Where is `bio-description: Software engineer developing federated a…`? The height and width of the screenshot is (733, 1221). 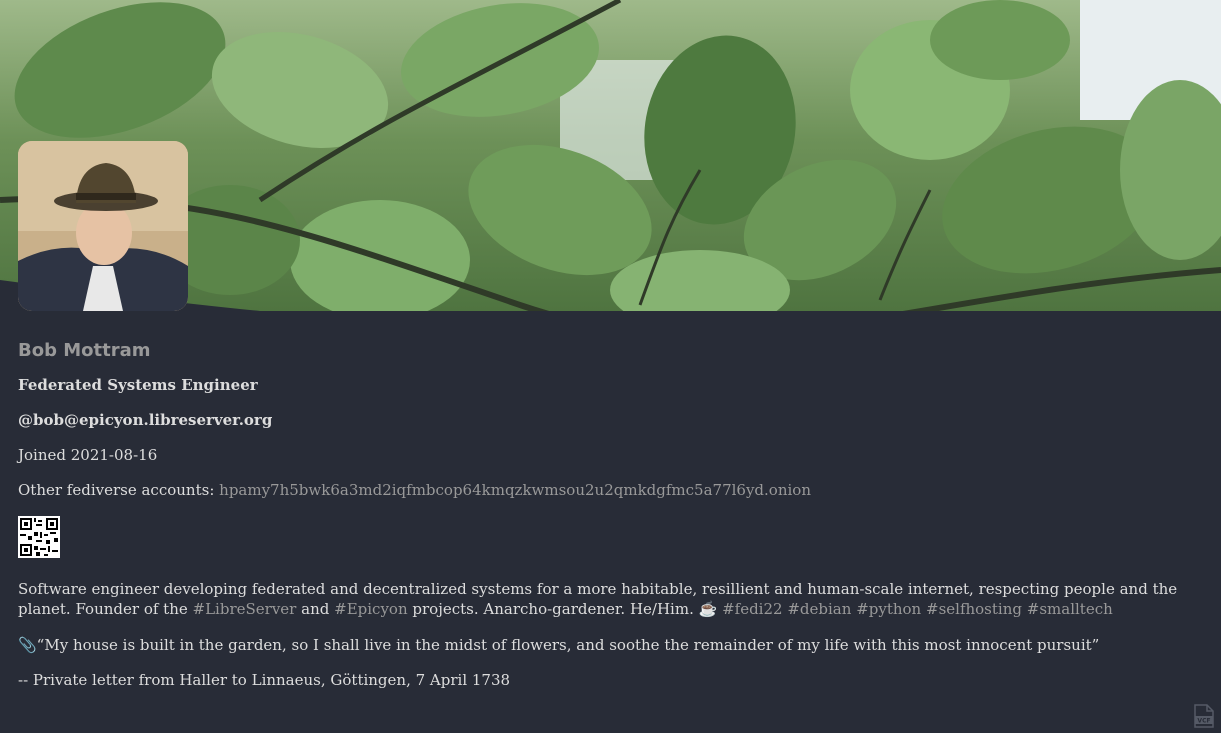
bio-description: Software engineer developing federated a… is located at coordinates (615, 599).